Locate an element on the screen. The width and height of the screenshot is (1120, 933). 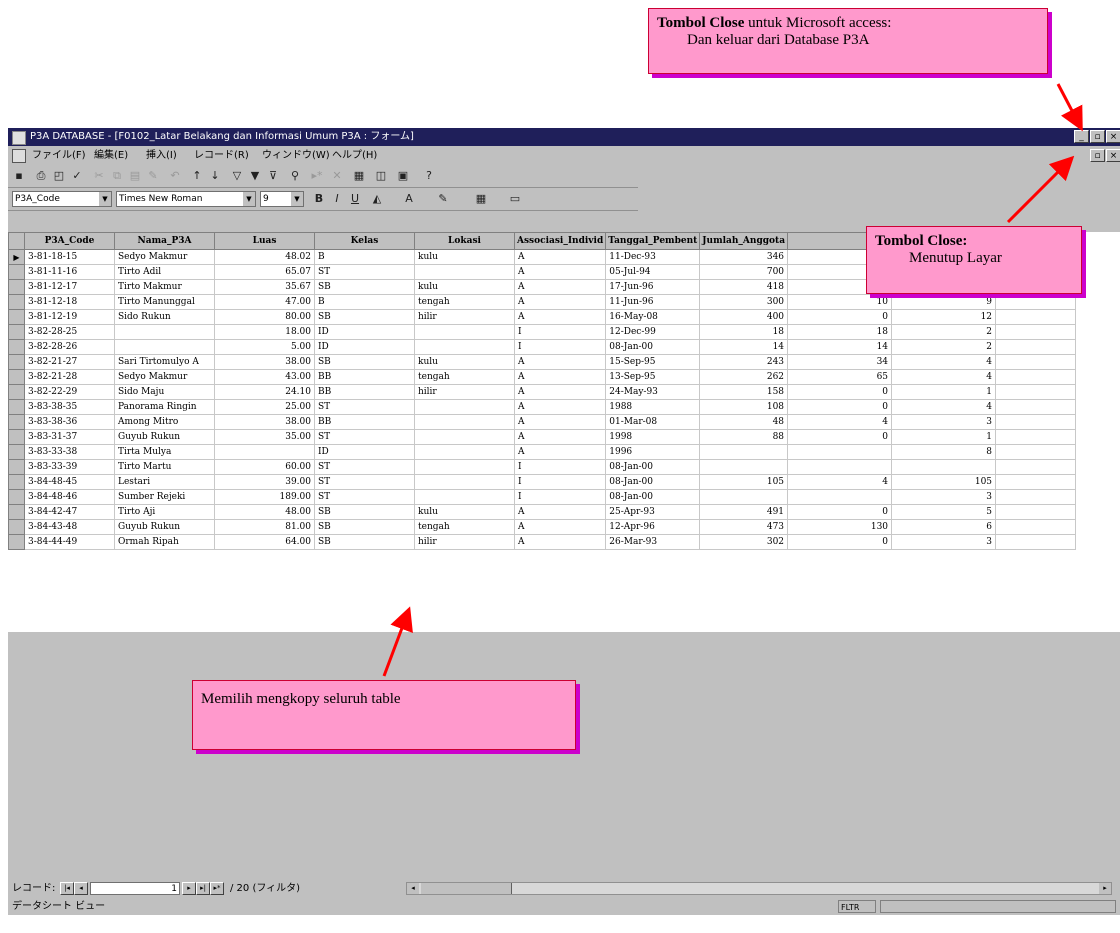
table-cell: 6 is located at coordinates (944, 527).